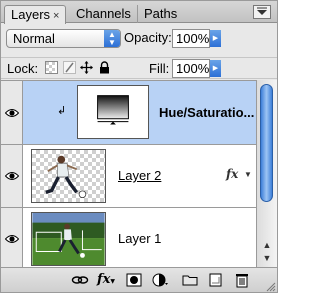 The height and width of the screenshot is (293, 320). I want to click on tab-bar: Layers × Channels Paths, so click(139, 12).